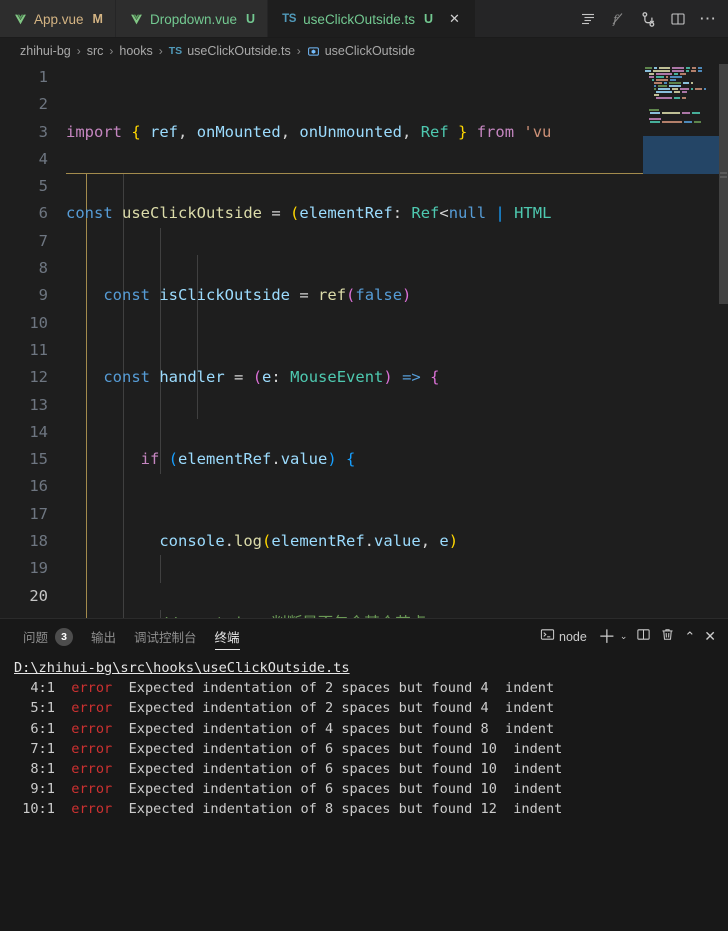 Image resolution: width=728 pixels, height=931 pixels. I want to click on symbol-variable-icon, so click(313, 51).